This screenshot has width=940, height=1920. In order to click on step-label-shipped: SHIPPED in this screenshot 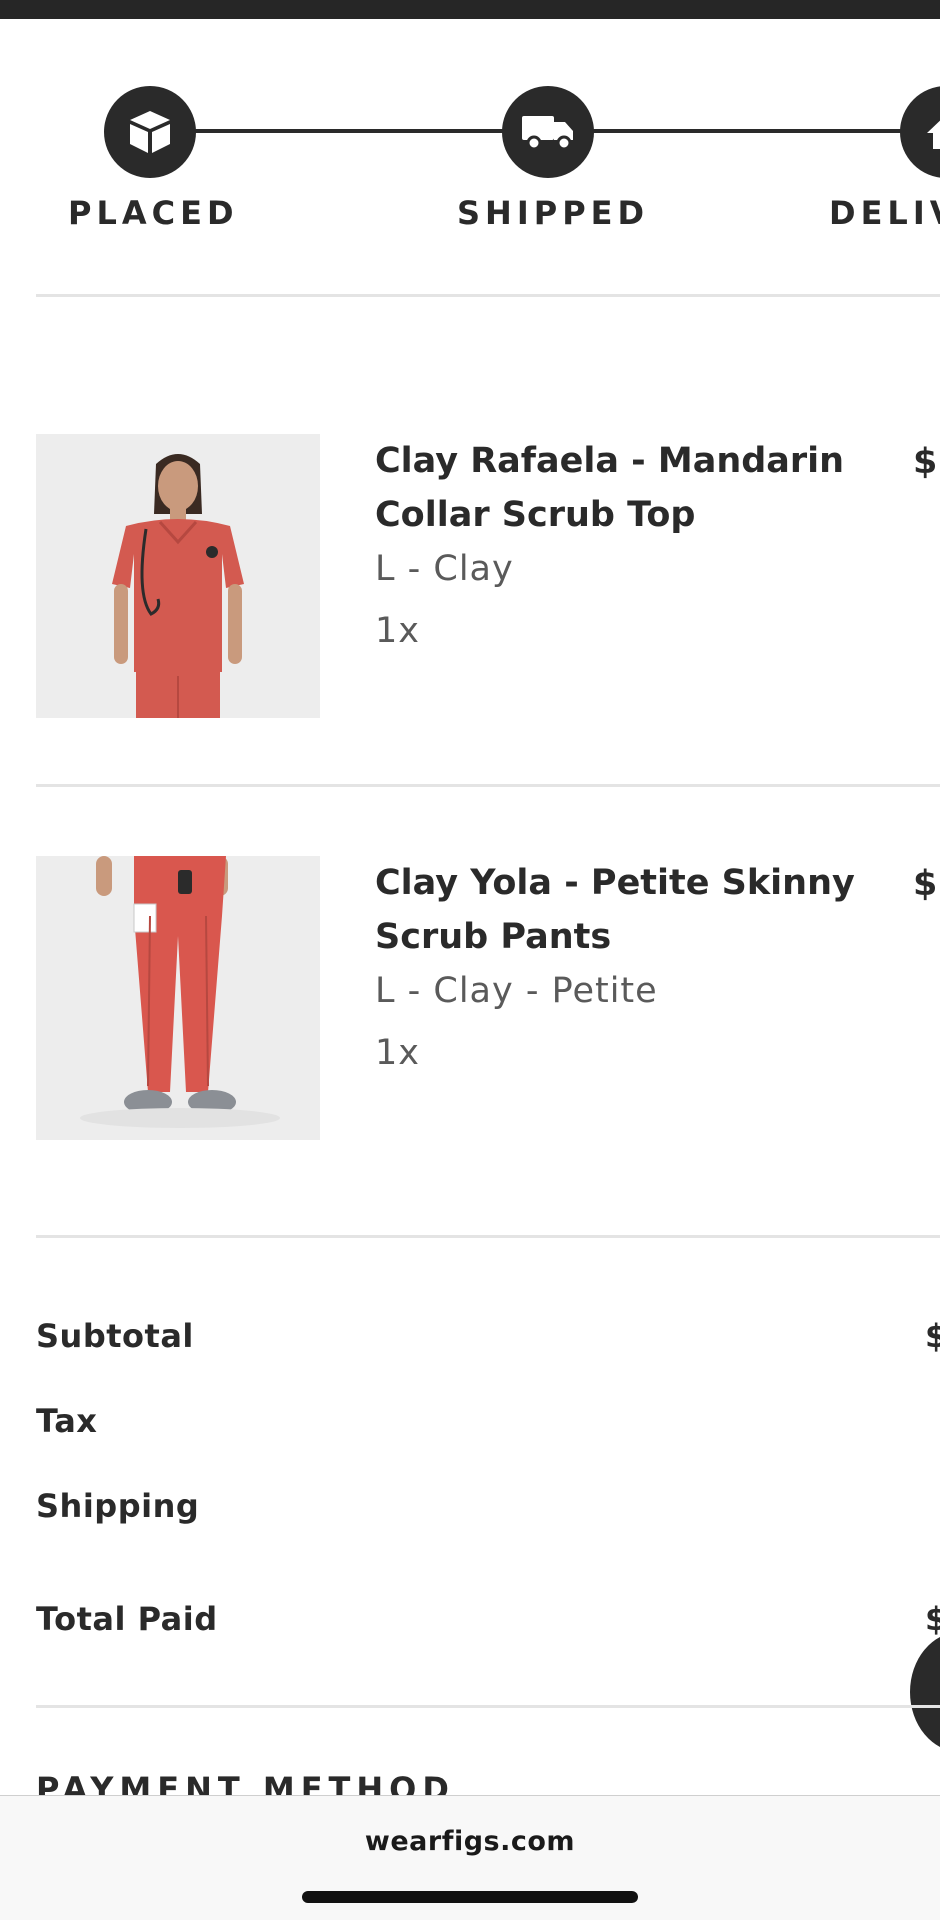, I will do `click(553, 213)`.